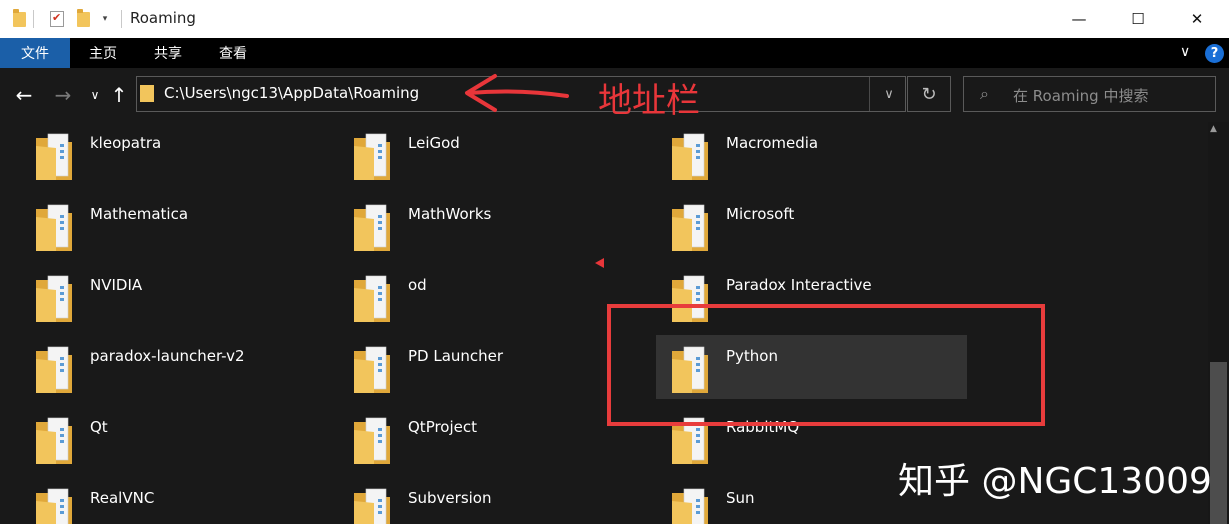 This screenshot has width=1229, height=524. I want to click on maximize-button: ☐, so click(1138, 19).